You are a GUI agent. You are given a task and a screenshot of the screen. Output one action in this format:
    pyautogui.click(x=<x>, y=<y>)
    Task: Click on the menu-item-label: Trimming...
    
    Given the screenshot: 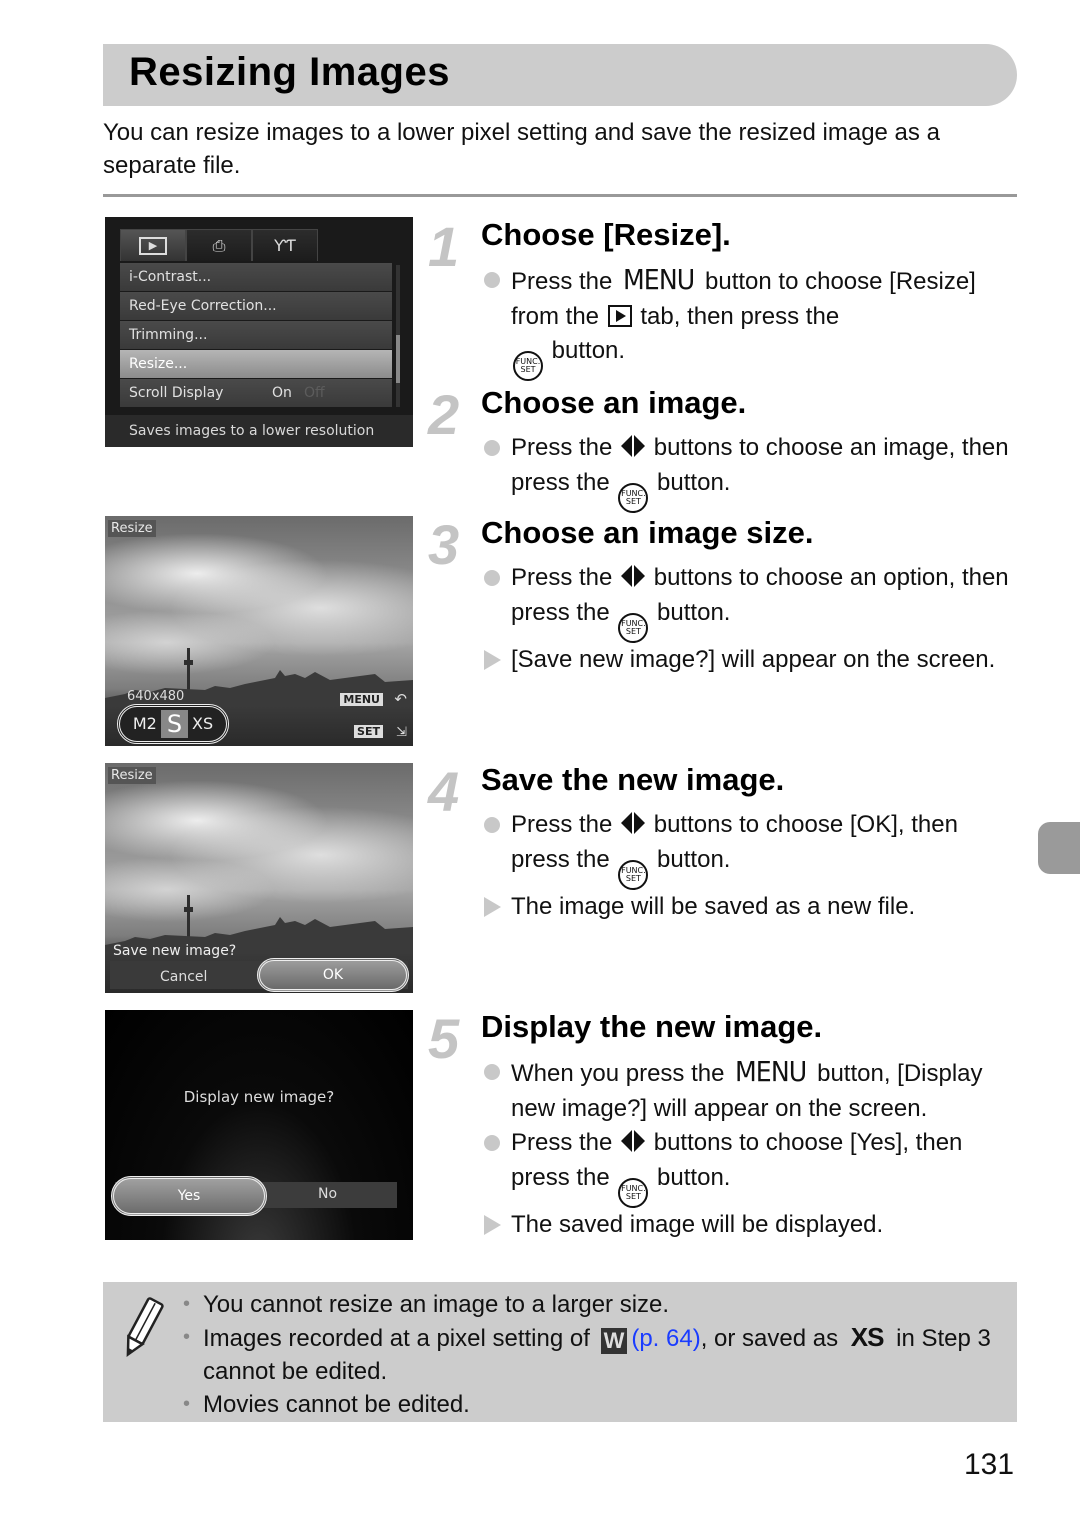 What is the action you would take?
    pyautogui.click(x=168, y=335)
    